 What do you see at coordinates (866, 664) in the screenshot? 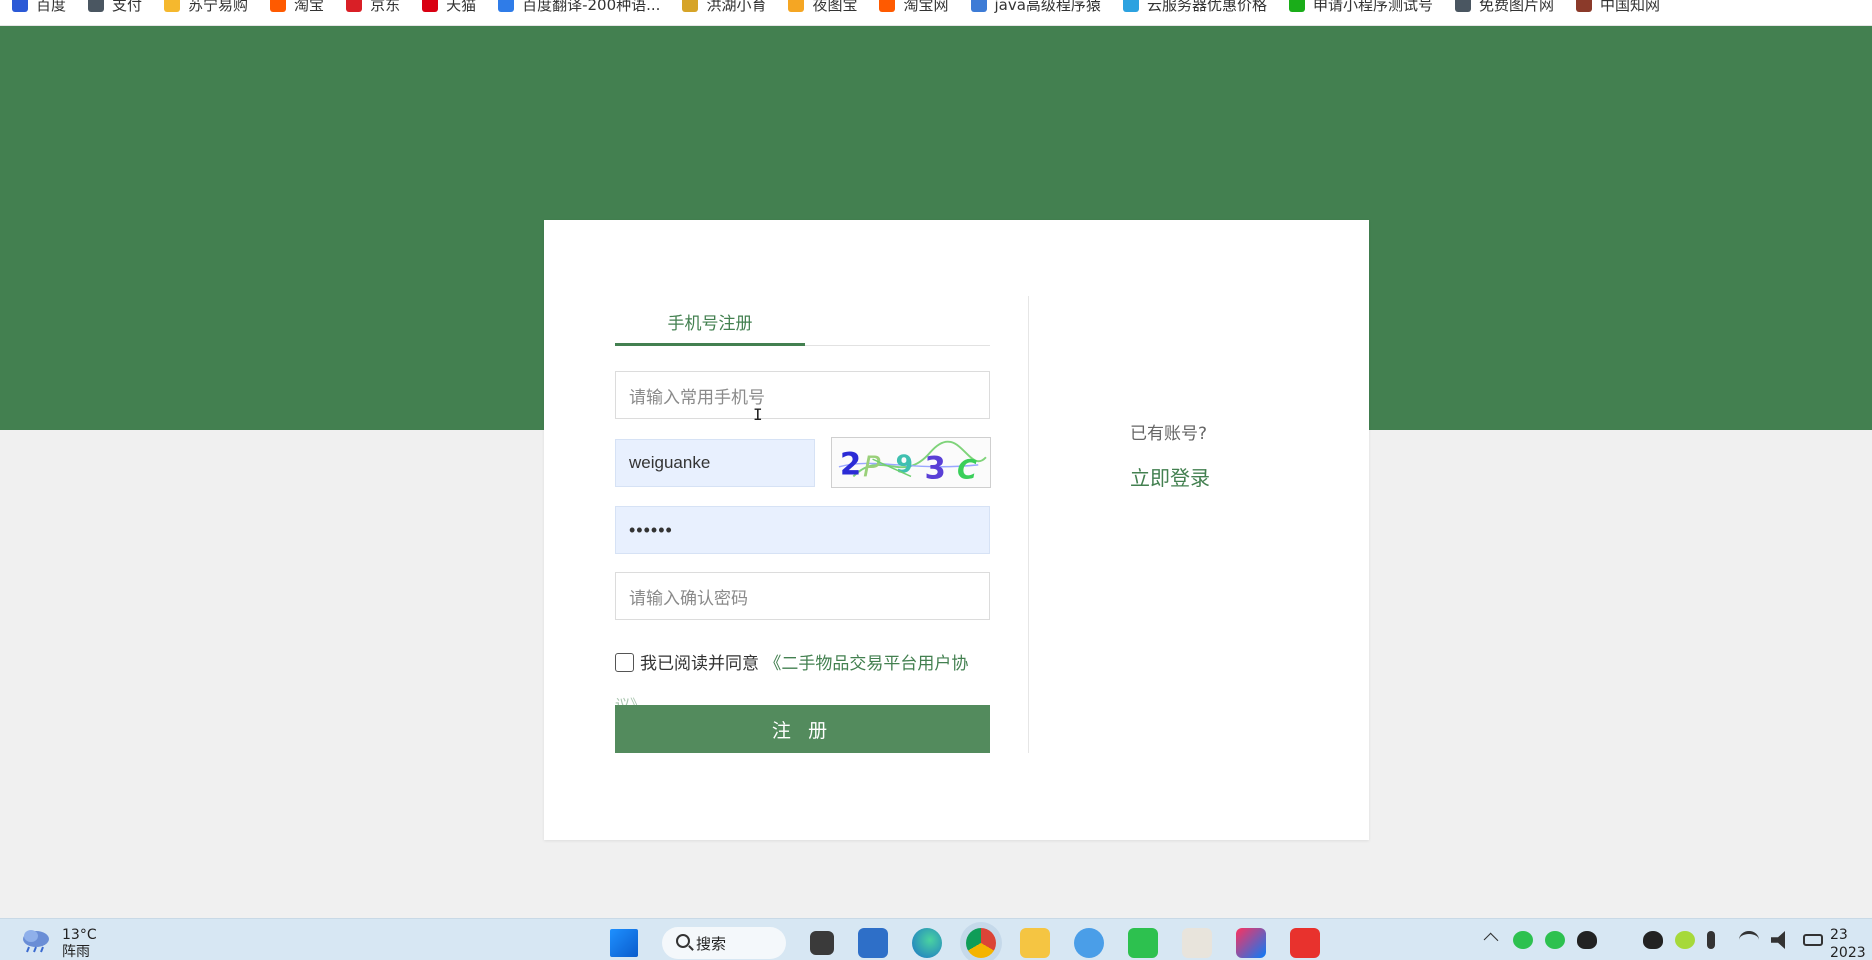
I see `agreement-link: 《二手物品交易平台用户协` at bounding box center [866, 664].